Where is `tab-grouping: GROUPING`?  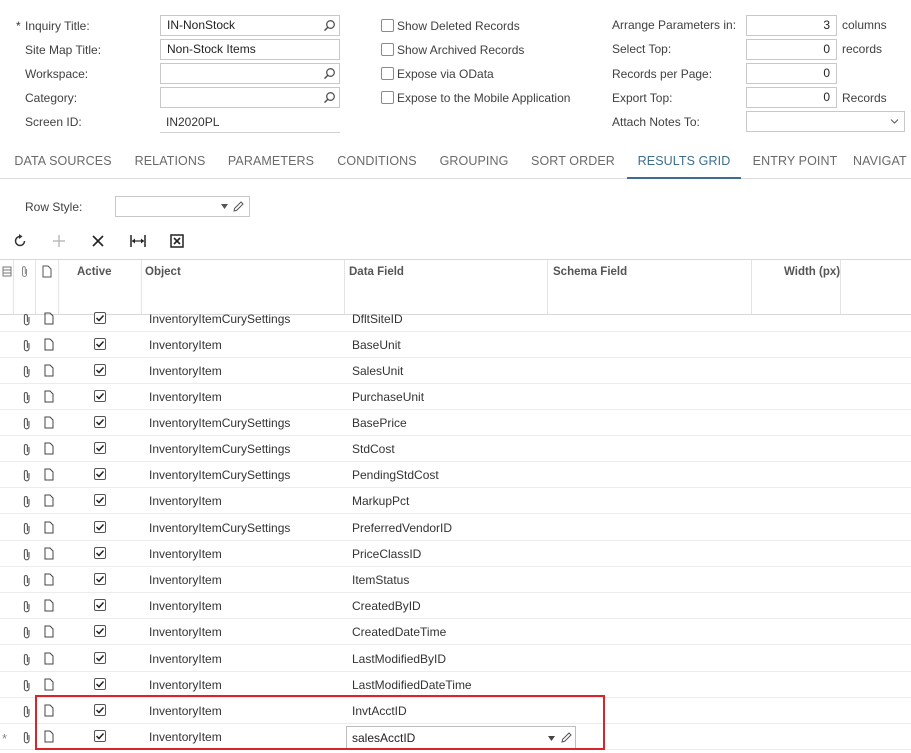
tab-grouping: GROUPING is located at coordinates (474, 162).